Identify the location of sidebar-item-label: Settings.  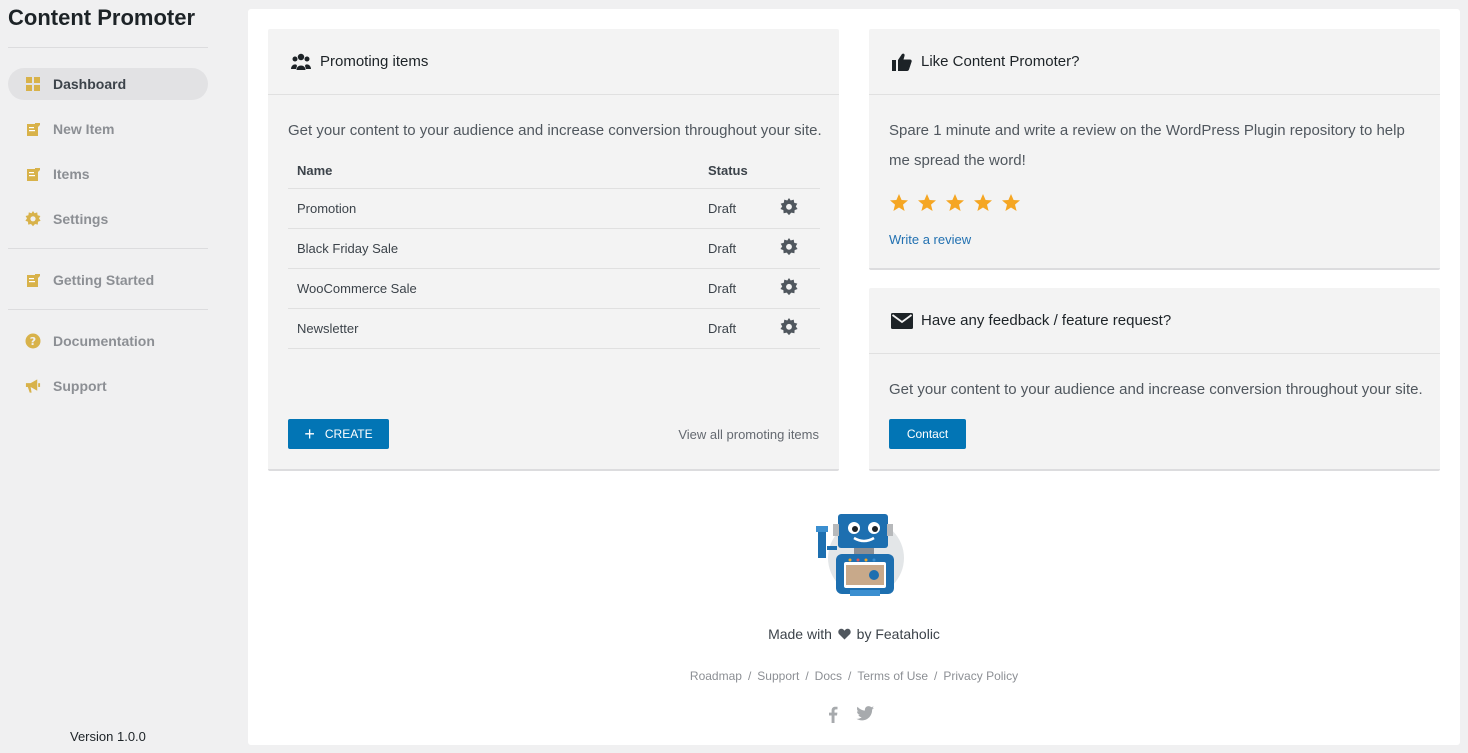
(81, 219).